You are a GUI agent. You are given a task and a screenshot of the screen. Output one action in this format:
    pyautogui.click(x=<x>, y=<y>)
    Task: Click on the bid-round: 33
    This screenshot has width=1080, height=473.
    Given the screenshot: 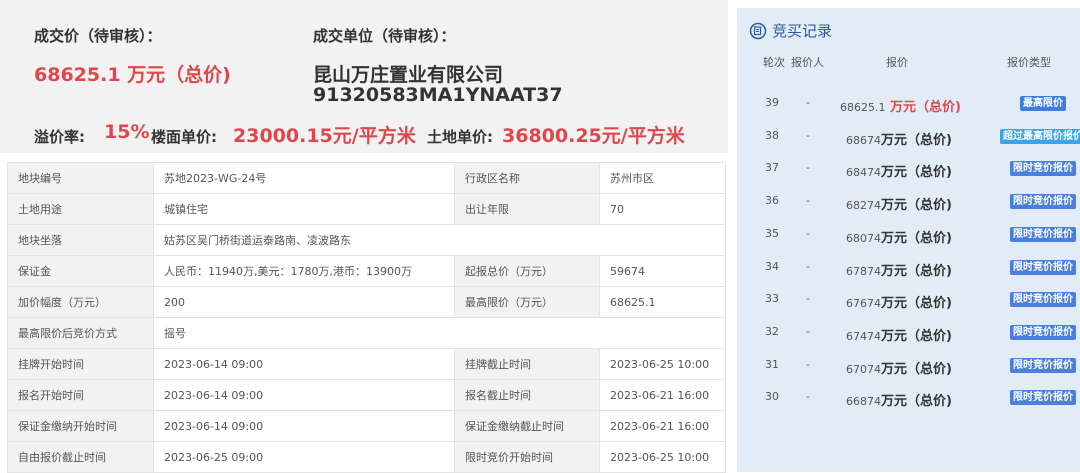 What is the action you would take?
    pyautogui.click(x=772, y=299)
    